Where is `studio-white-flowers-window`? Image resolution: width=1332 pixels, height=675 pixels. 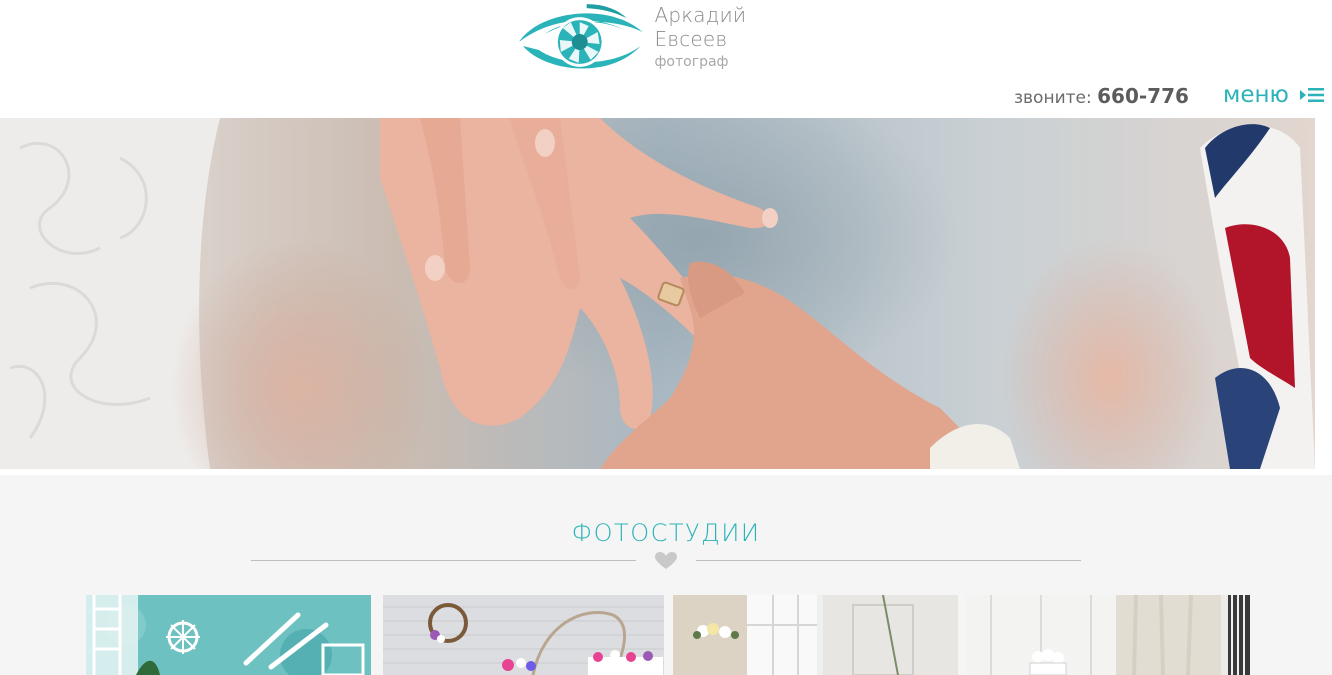
studio-white-flowers-window is located at coordinates (815, 635).